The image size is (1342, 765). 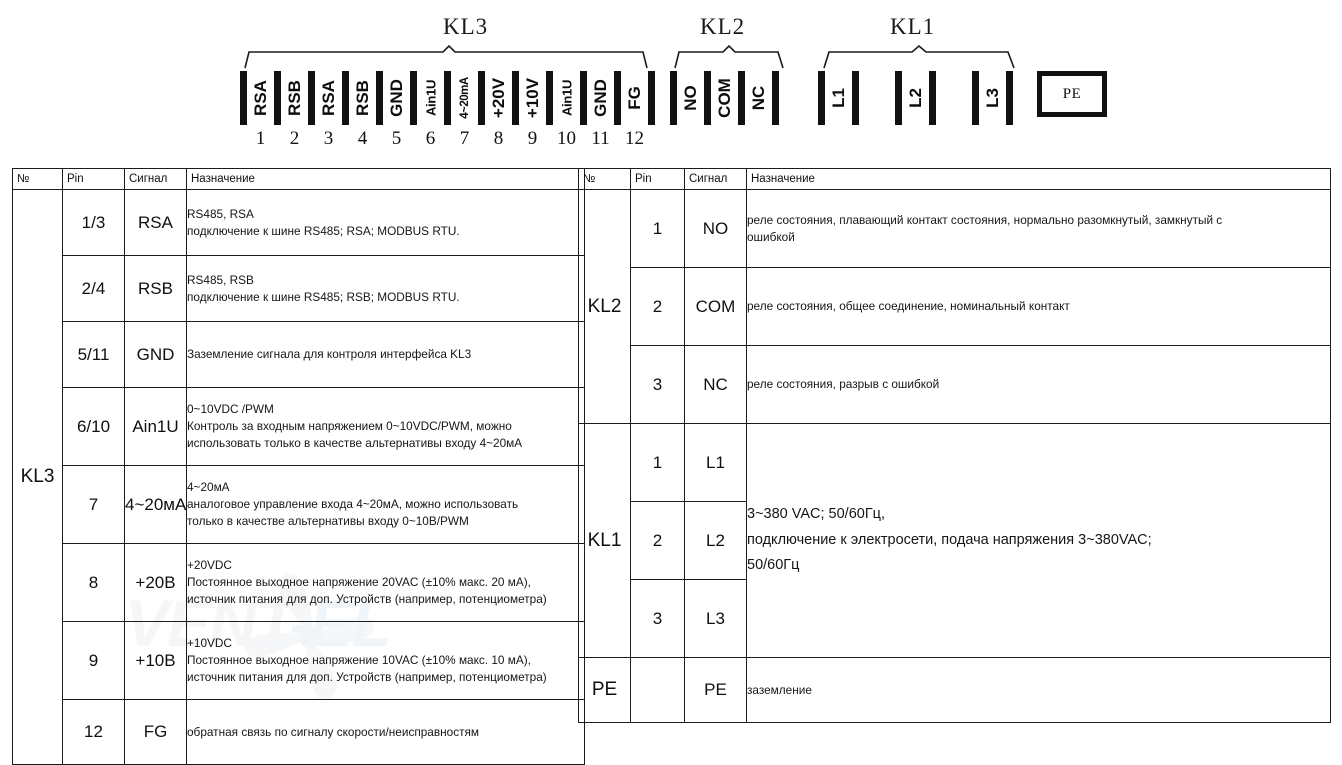 I want to click on table-row: 3 NC реле состояния, разрыв с ошибкой, so click(x=955, y=384).